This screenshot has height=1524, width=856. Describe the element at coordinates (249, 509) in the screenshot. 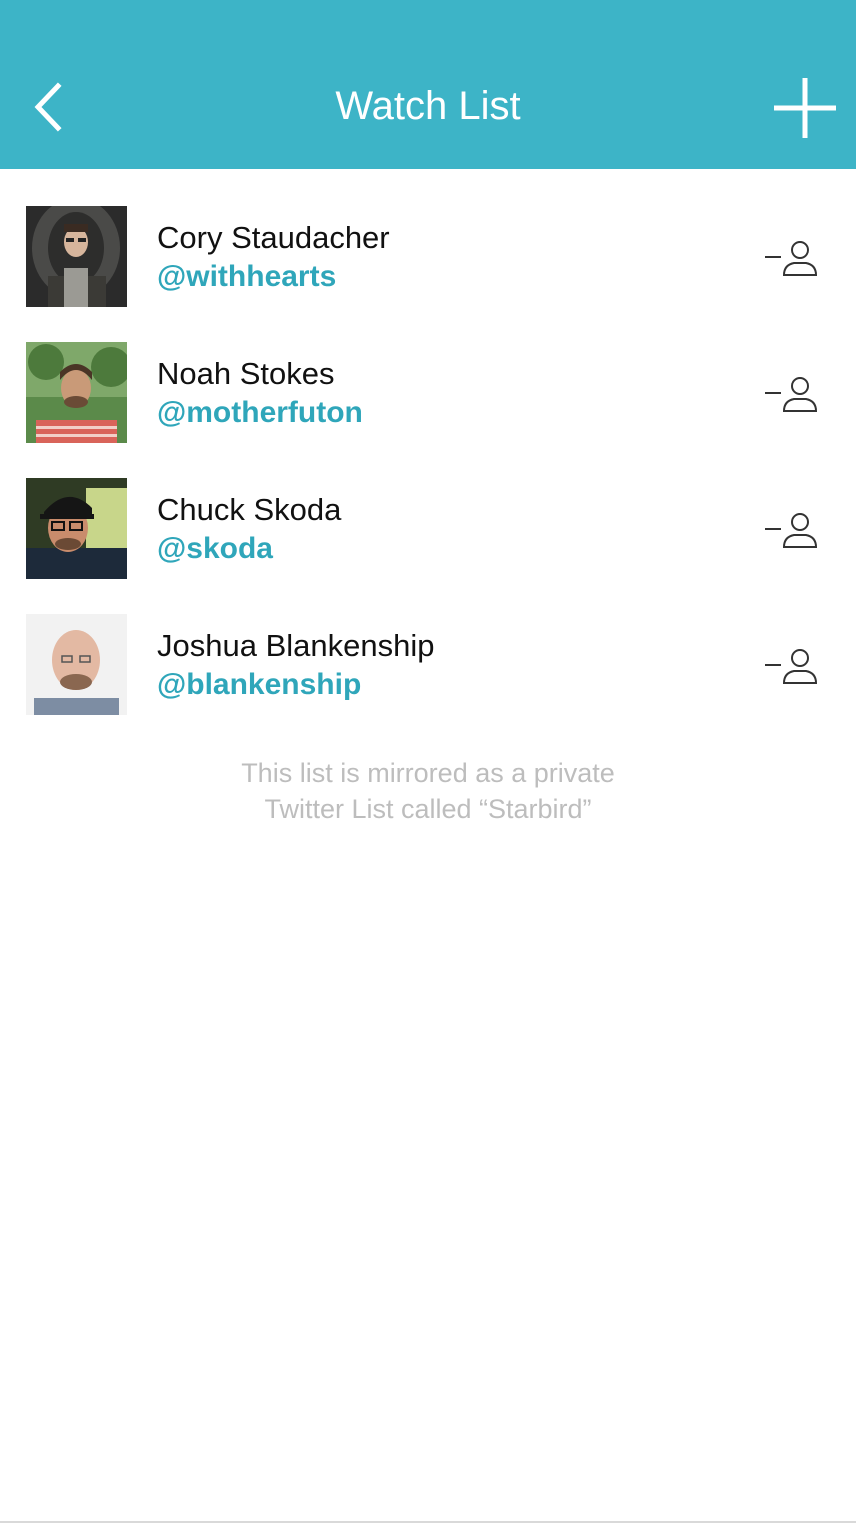

I see `user-name: Chuck Skoda` at that location.